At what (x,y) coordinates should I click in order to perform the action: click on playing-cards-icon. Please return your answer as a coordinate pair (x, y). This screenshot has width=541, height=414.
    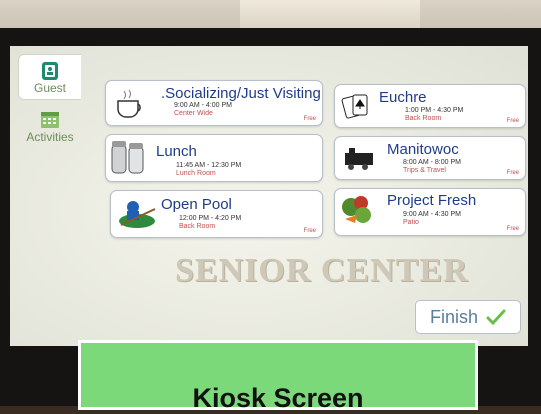
    Looking at the image, I should click on (354, 106).